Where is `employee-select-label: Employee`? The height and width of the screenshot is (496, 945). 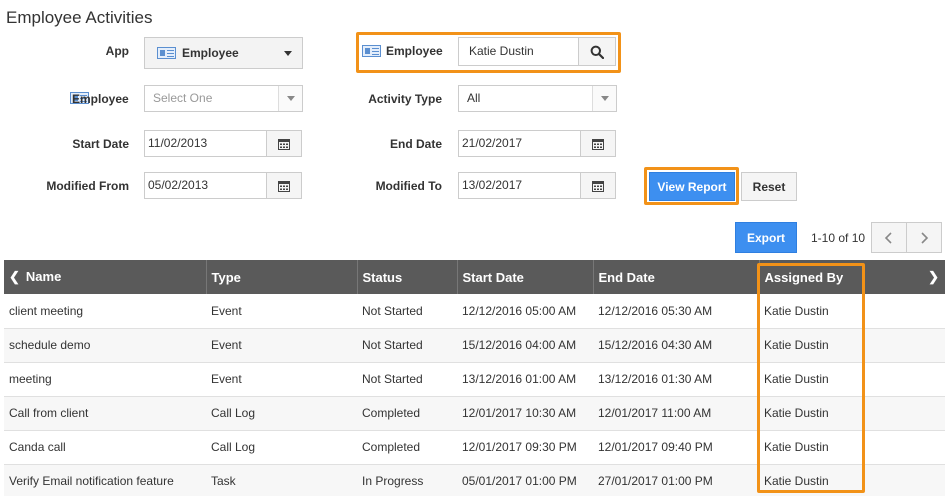
employee-select-label: Employee is located at coordinates (100, 99).